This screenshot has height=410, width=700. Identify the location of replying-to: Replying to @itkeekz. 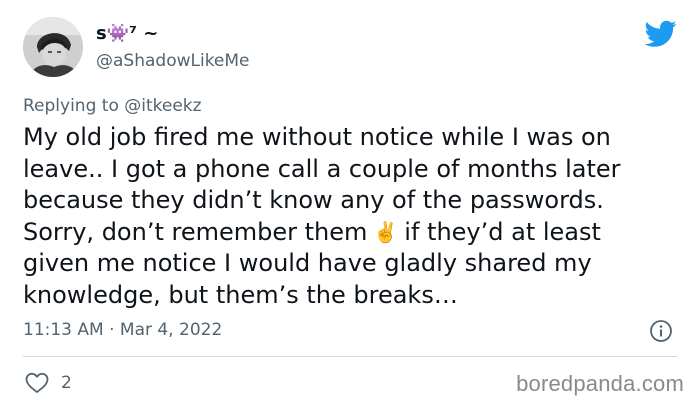
(112, 106).